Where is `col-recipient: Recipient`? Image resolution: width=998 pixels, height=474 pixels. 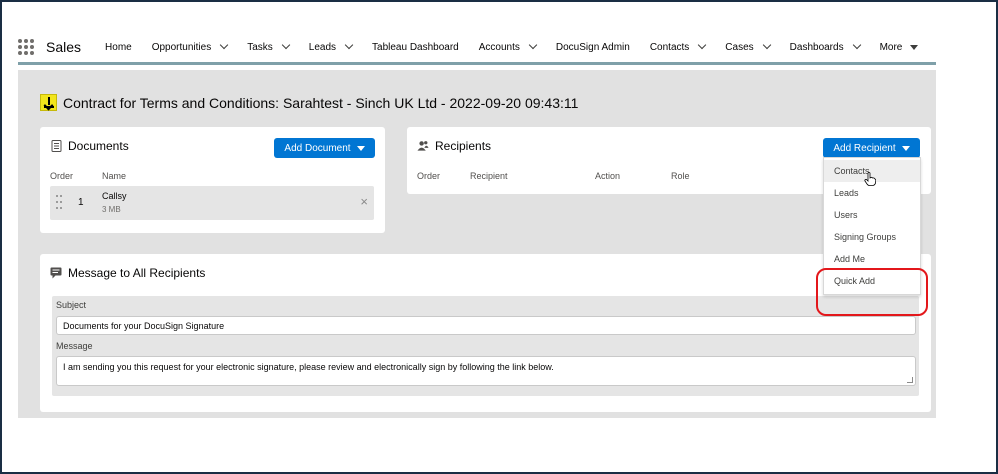
col-recipient: Recipient is located at coordinates (489, 176).